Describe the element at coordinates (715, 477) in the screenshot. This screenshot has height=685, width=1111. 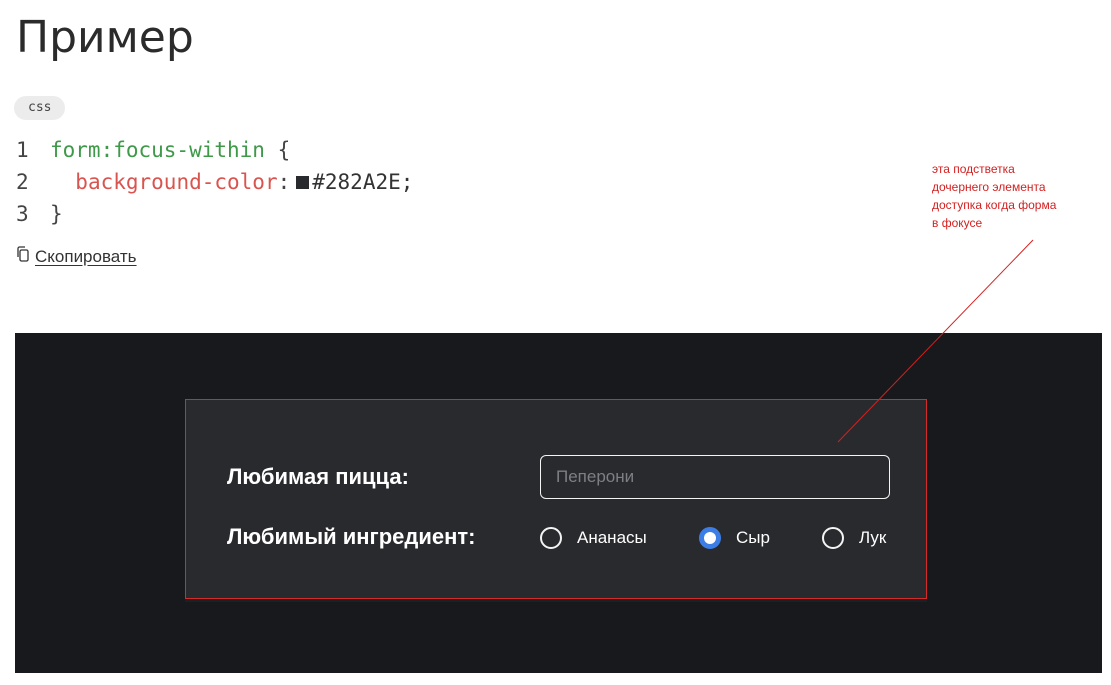
I see `pizza-input` at that location.